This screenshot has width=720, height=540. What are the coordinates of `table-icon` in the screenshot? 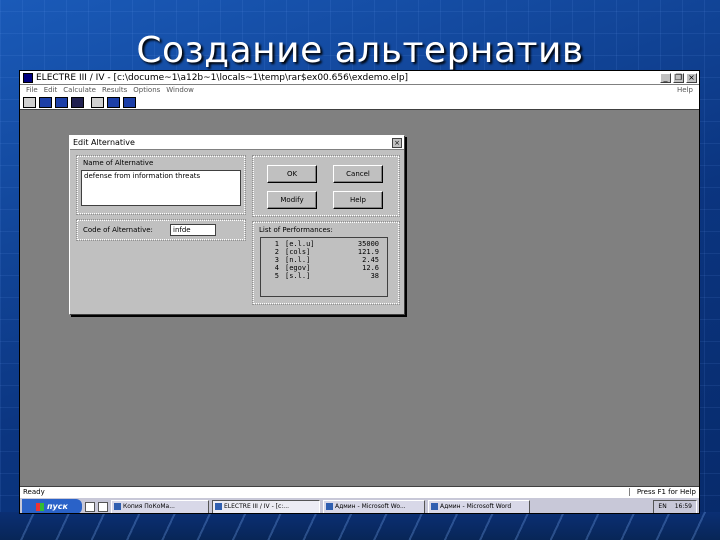 It's located at (129, 102).